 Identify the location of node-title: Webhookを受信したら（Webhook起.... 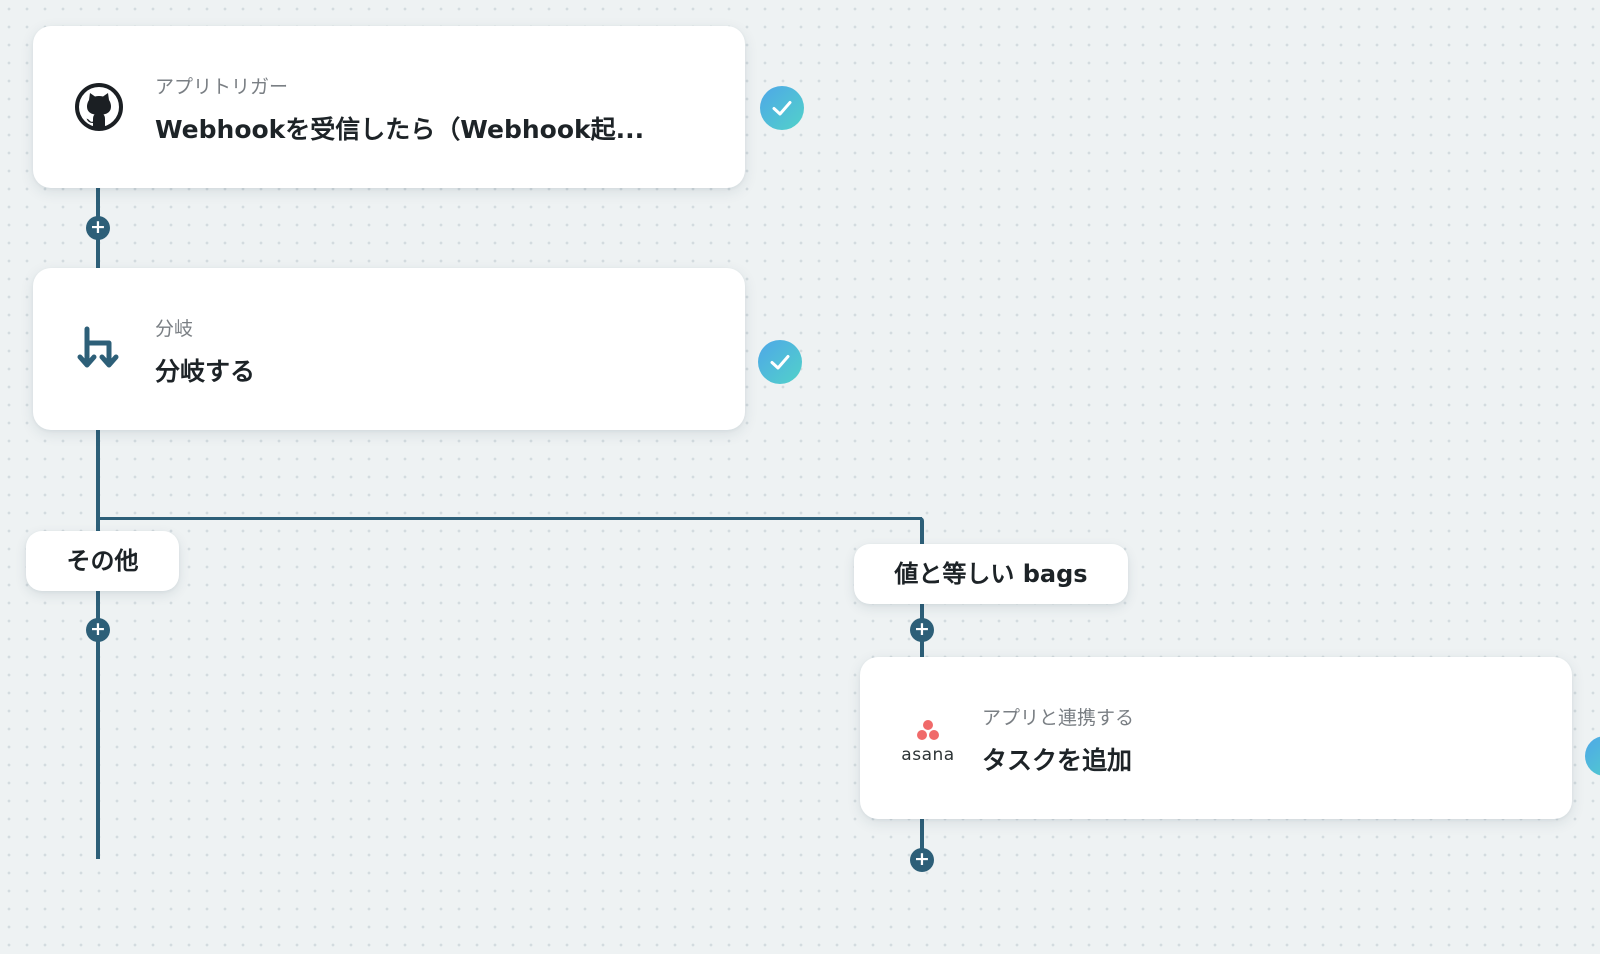
(400, 129).